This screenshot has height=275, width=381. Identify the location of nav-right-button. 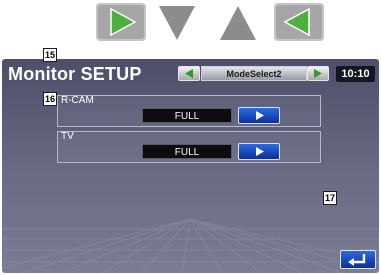
(121, 24).